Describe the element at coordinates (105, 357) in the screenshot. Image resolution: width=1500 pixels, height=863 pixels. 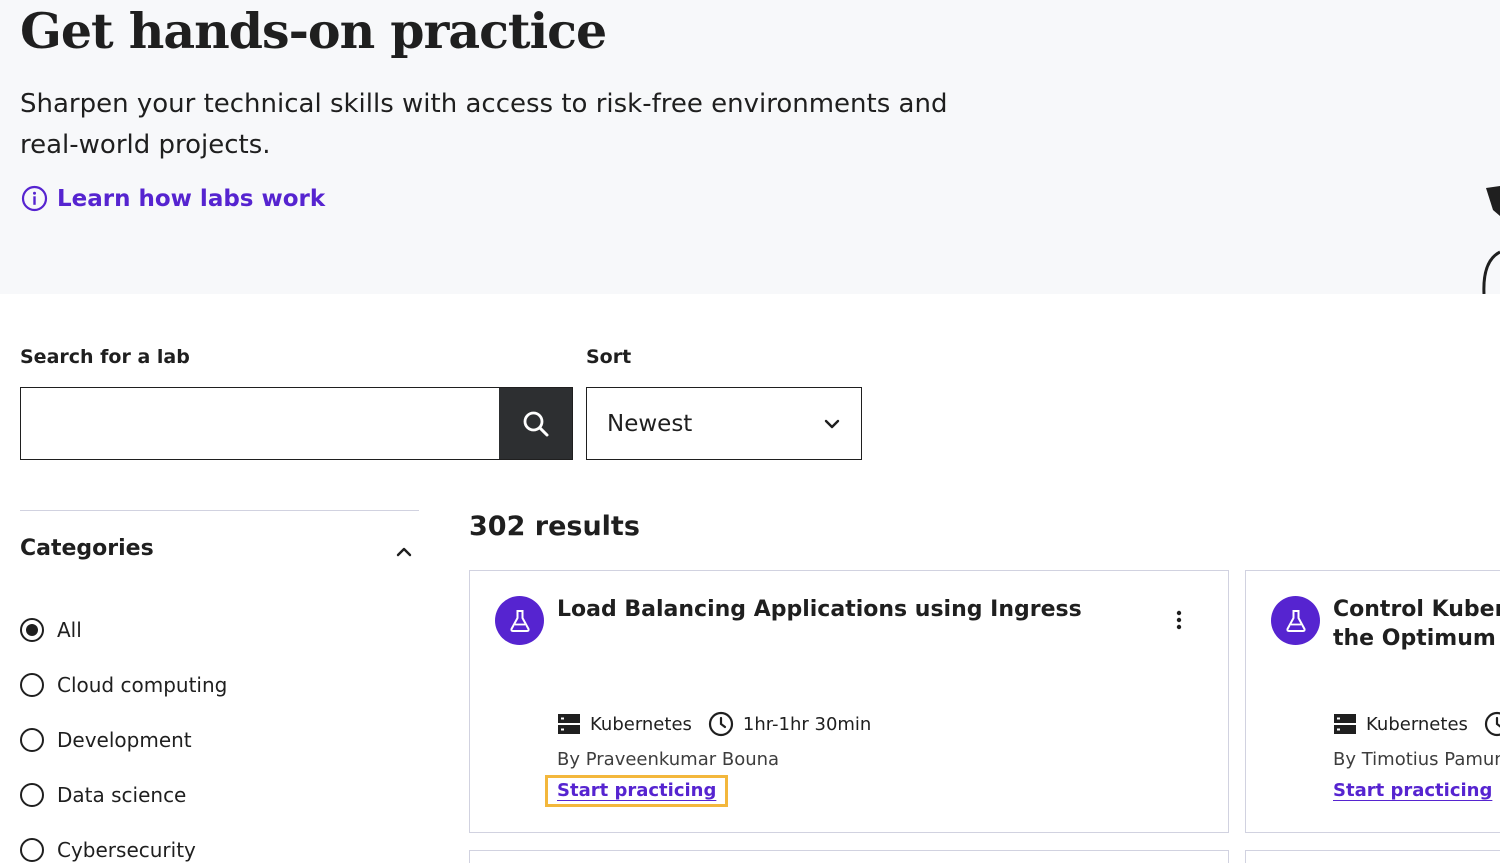
I see `search-label: Search for a lab` at that location.